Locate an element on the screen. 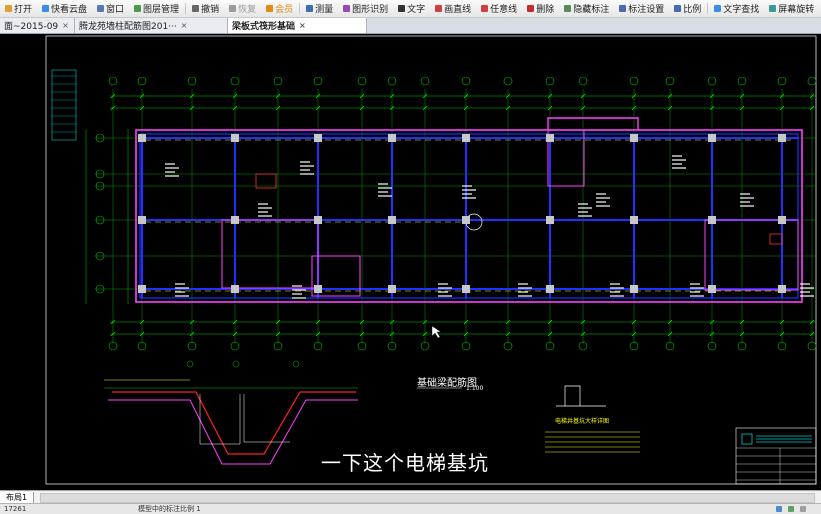 The height and width of the screenshot is (514, 821). window-icon is located at coordinates (101, 8).